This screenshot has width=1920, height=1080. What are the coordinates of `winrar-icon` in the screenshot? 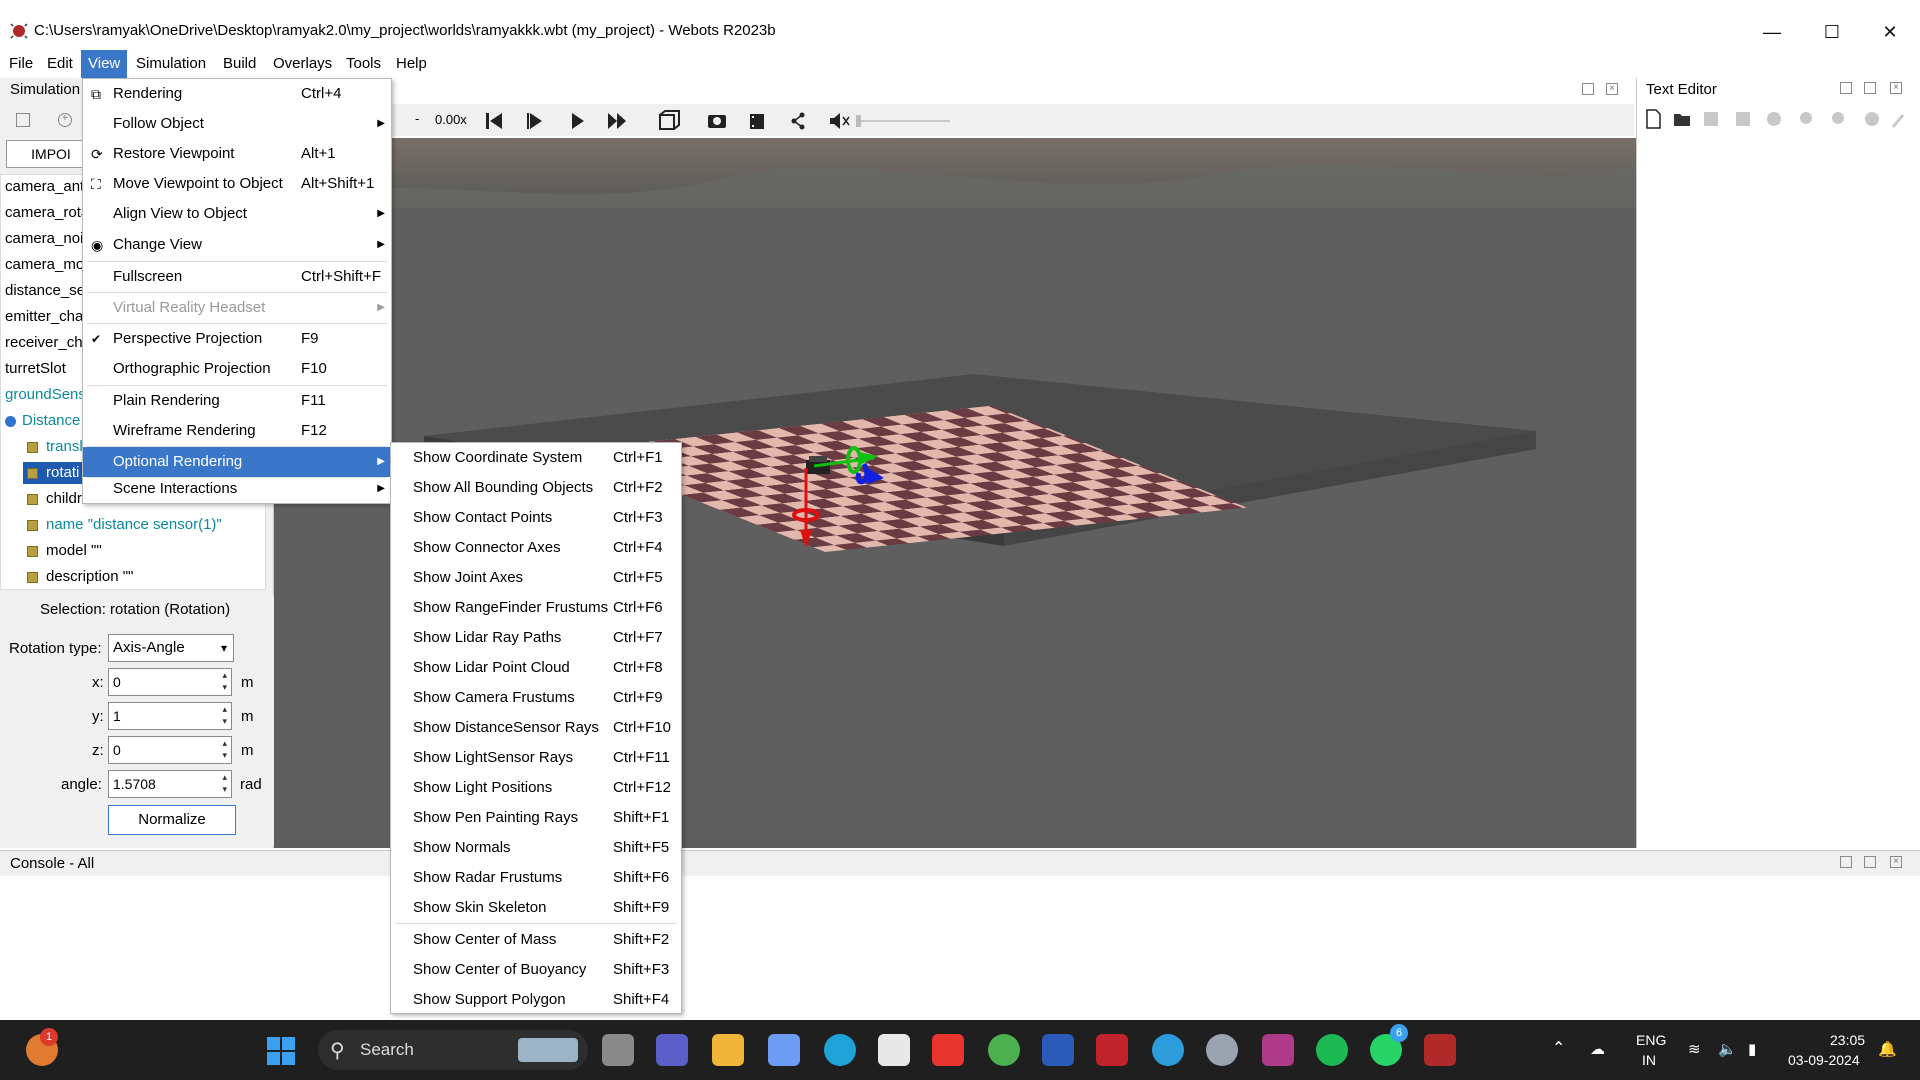 It's located at (1278, 1050).